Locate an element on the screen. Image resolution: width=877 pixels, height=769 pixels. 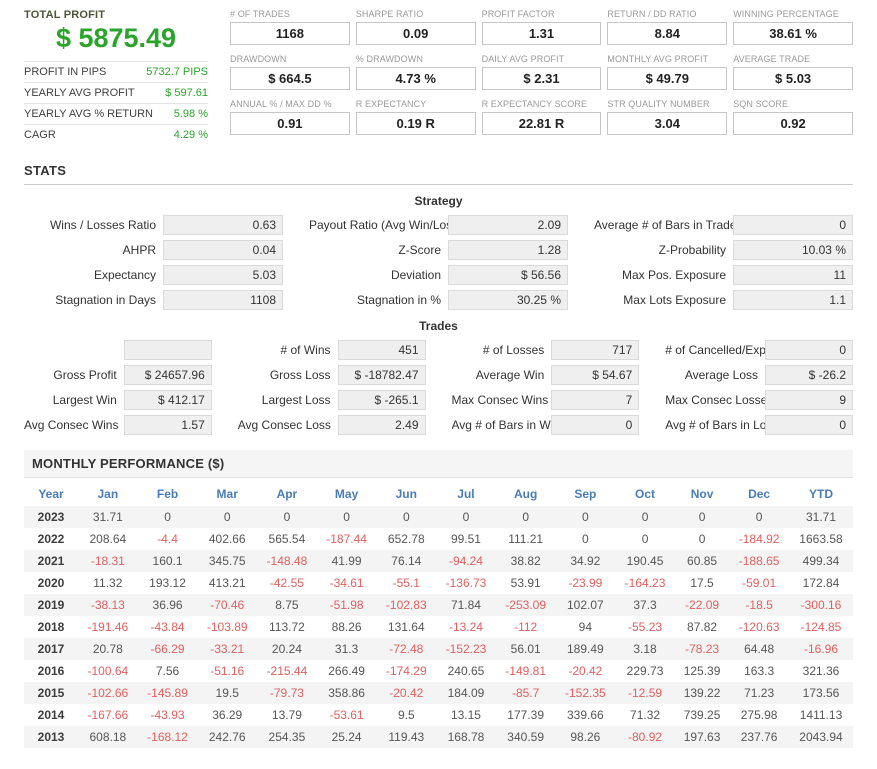
stat-blank is located at coordinates (118, 350).